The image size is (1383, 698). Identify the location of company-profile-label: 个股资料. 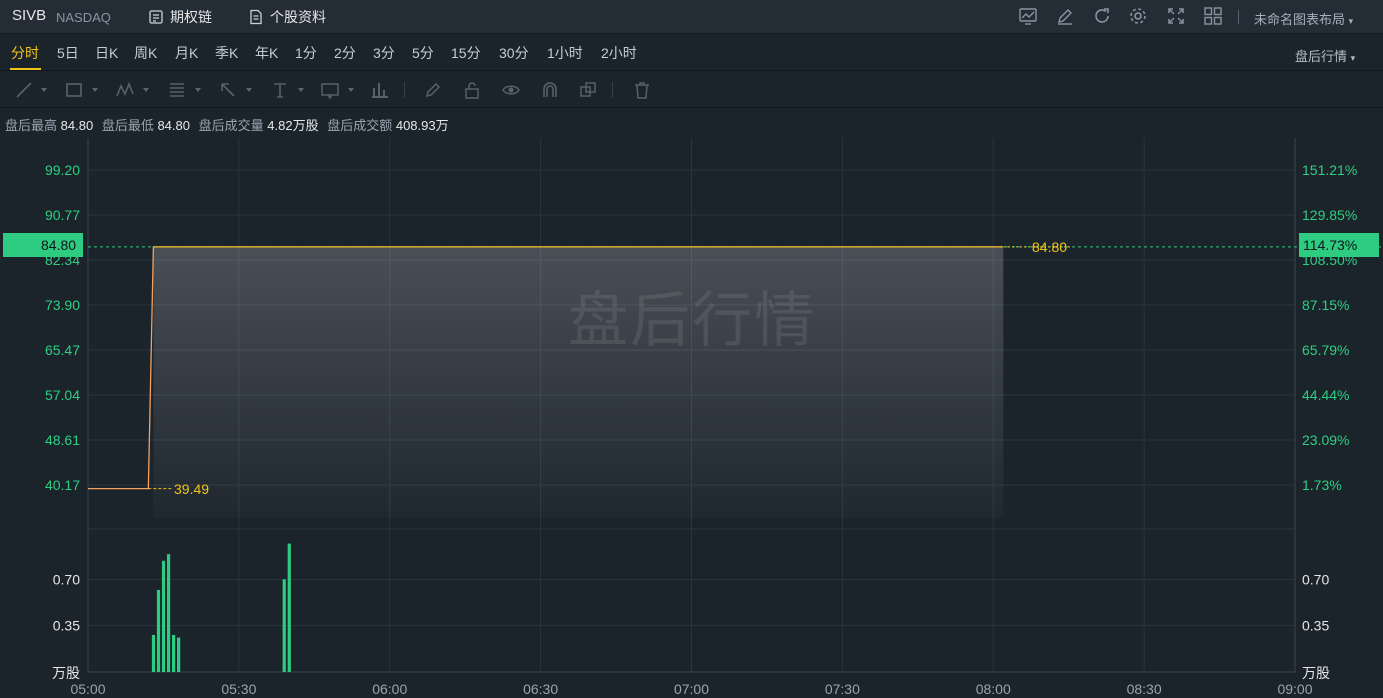
(298, 17).